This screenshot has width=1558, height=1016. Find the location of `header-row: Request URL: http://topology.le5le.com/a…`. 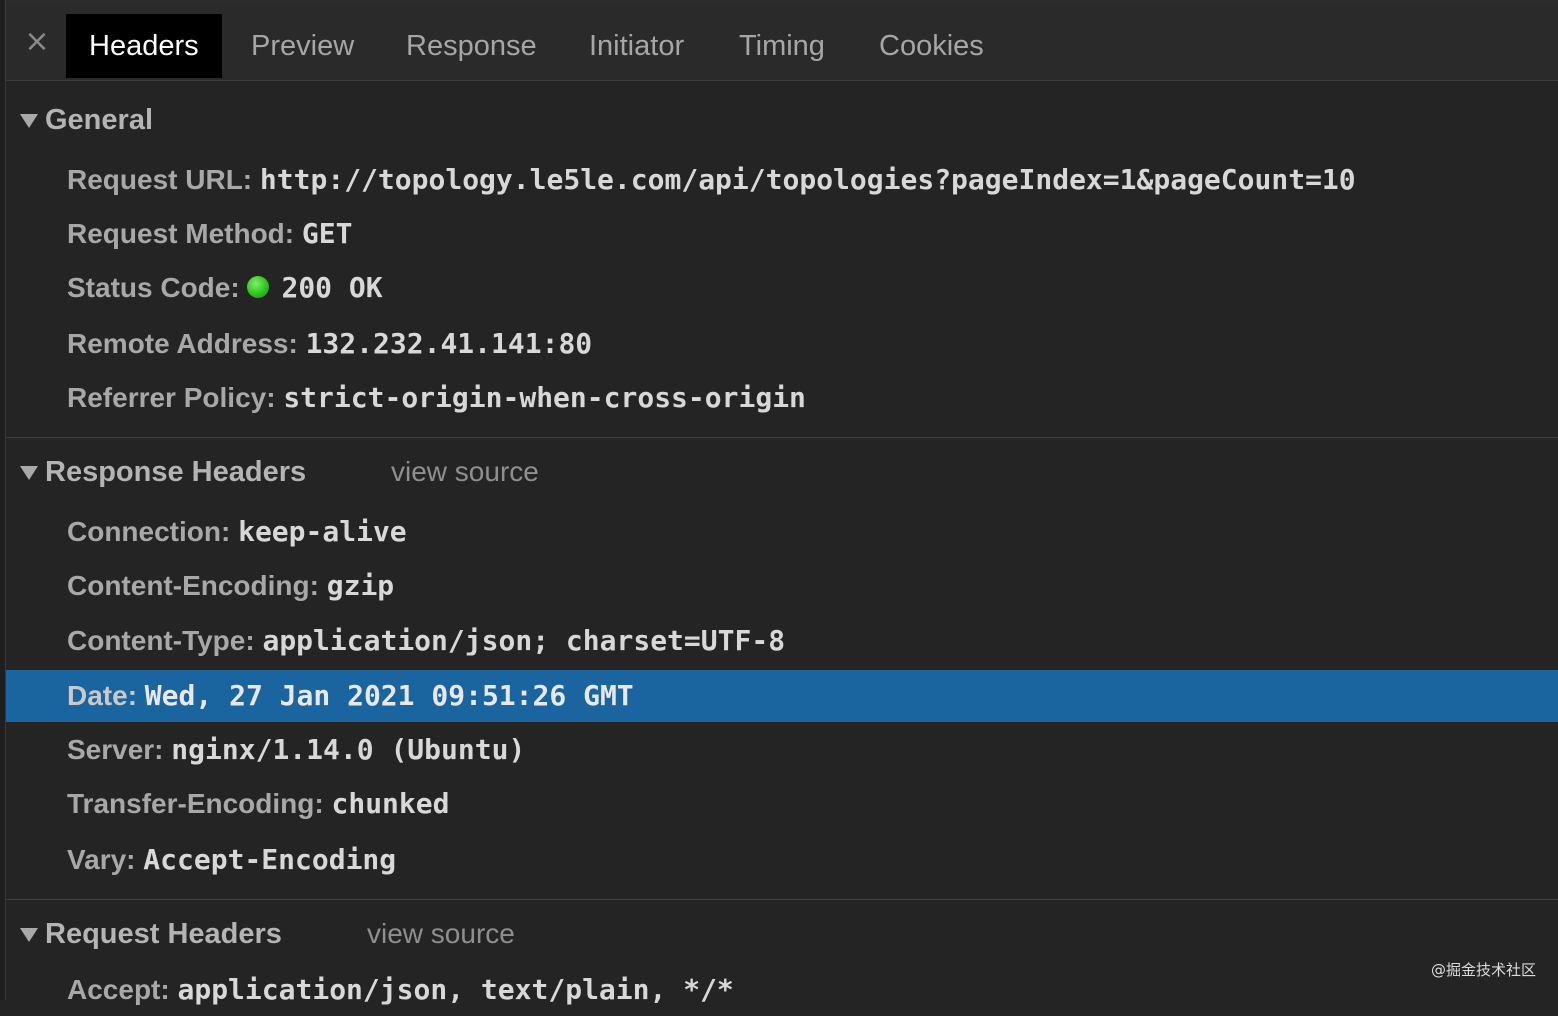

header-row: Request URL: http://topology.le5le.com/a… is located at coordinates (782, 180).